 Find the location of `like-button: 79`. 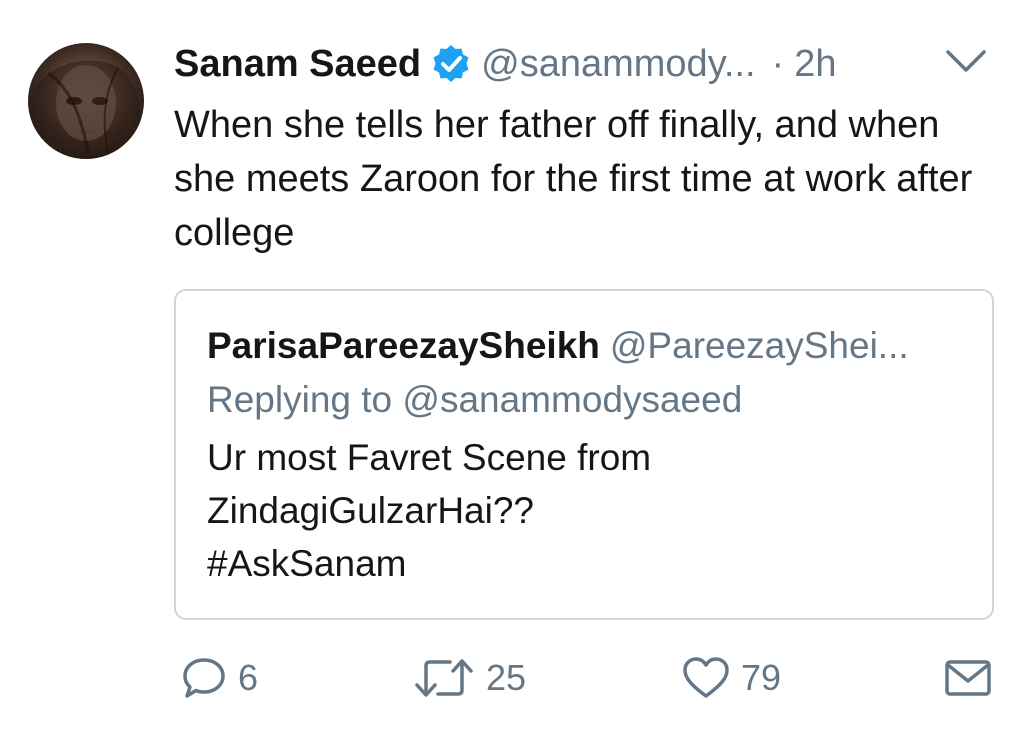

like-button: 79 is located at coordinates (731, 678).